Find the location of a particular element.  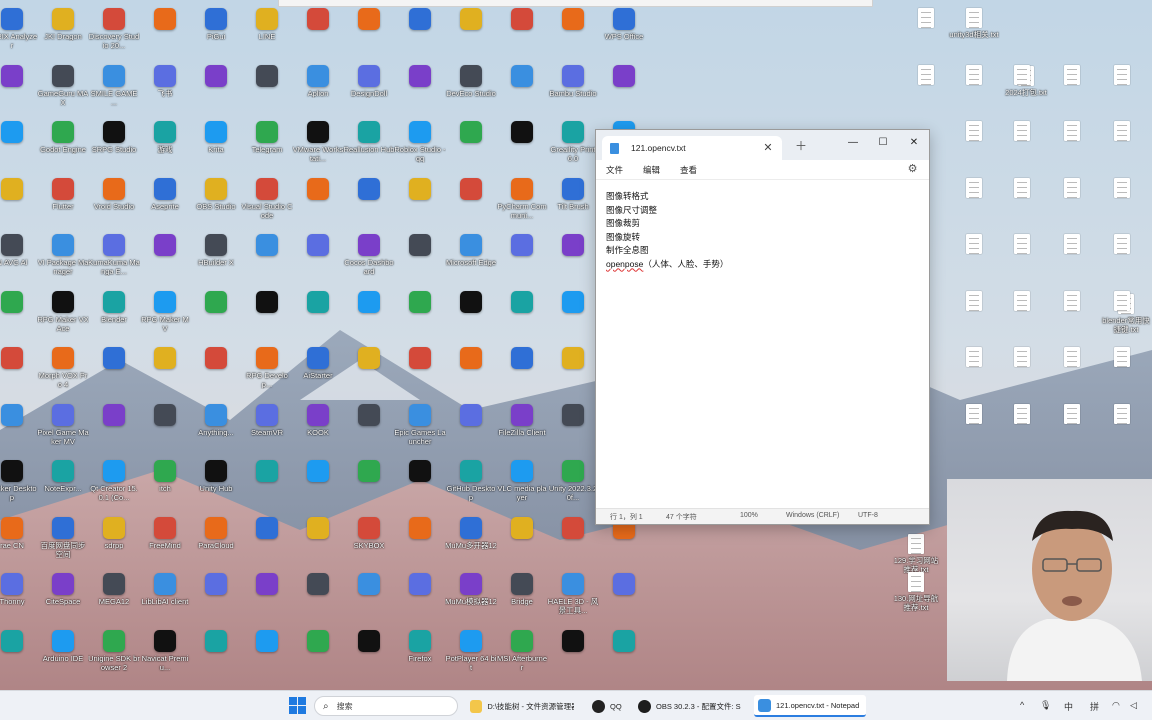

desktop-shortcut: Blender is located at coordinates (114, 315).